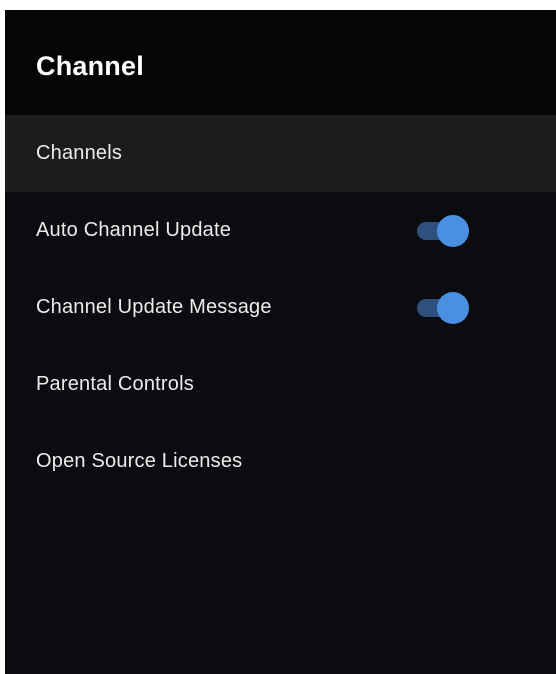 This screenshot has width=556, height=674. I want to click on menu-item-label: Parental Controls, so click(115, 384).